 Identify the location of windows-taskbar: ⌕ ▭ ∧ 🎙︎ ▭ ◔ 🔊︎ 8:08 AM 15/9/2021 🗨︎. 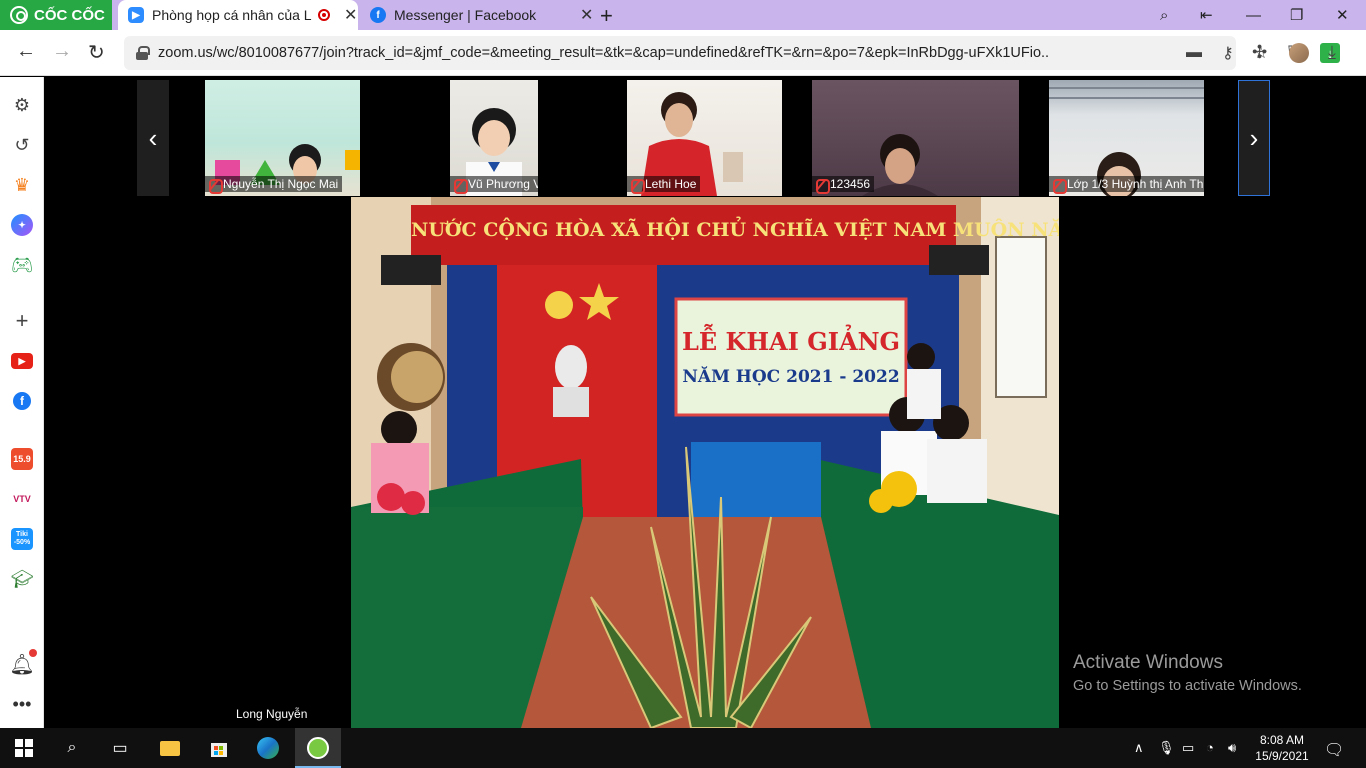
(683, 748).